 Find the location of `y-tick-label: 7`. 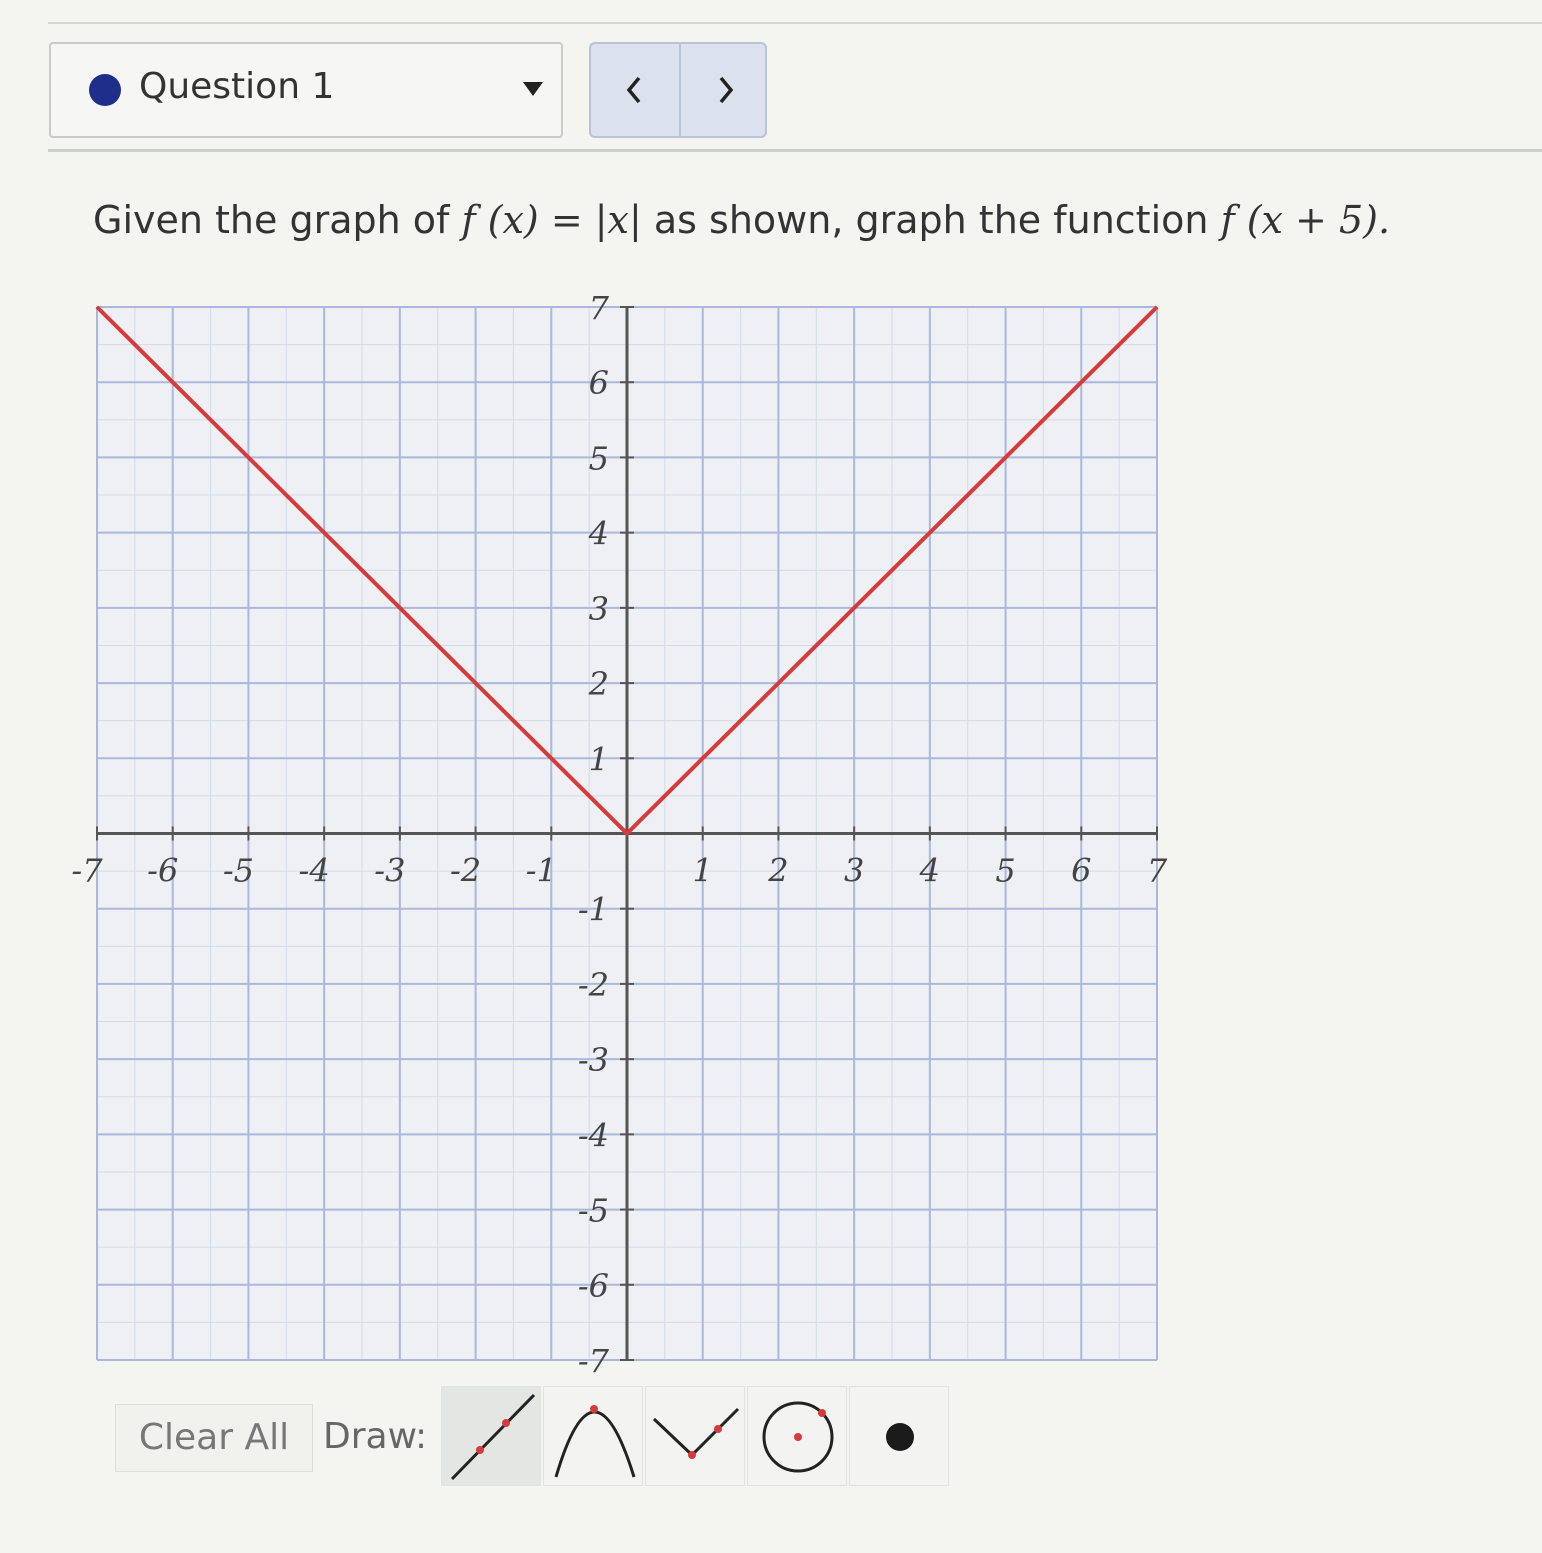

y-tick-label: 7 is located at coordinates (599, 308).